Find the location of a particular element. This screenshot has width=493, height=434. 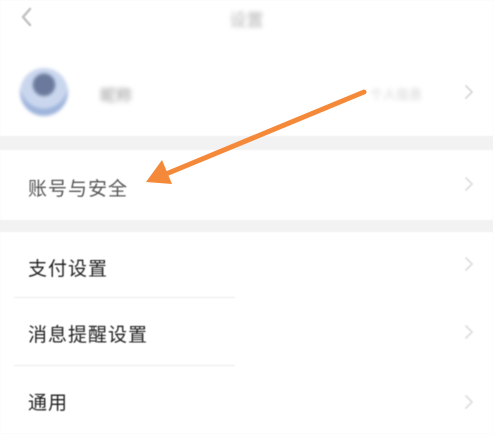

page-title: 设置 is located at coordinates (246, 21).